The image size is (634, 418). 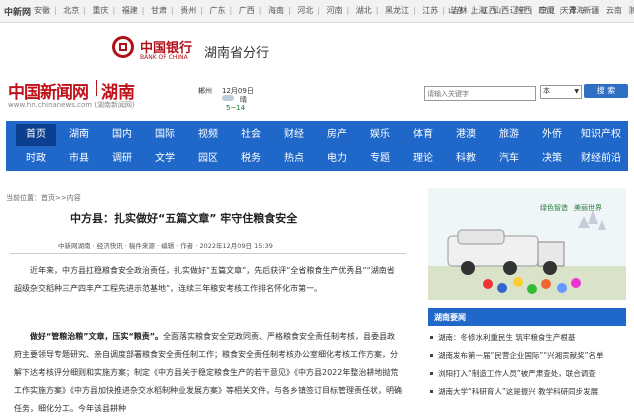 What do you see at coordinates (466, 135) in the screenshot?
I see `nav-item: 港澳` at bounding box center [466, 135].